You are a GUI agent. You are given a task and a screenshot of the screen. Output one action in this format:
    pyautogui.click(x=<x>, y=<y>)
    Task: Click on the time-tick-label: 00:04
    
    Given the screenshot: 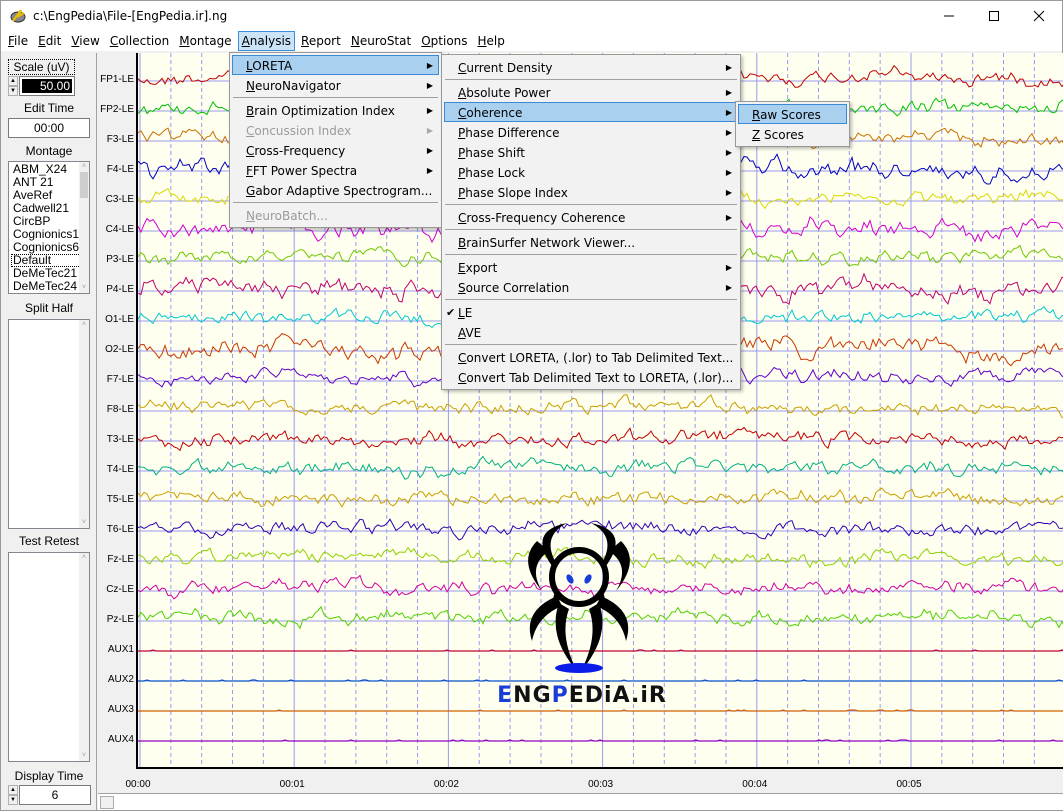 What is the action you would take?
    pyautogui.click(x=755, y=784)
    